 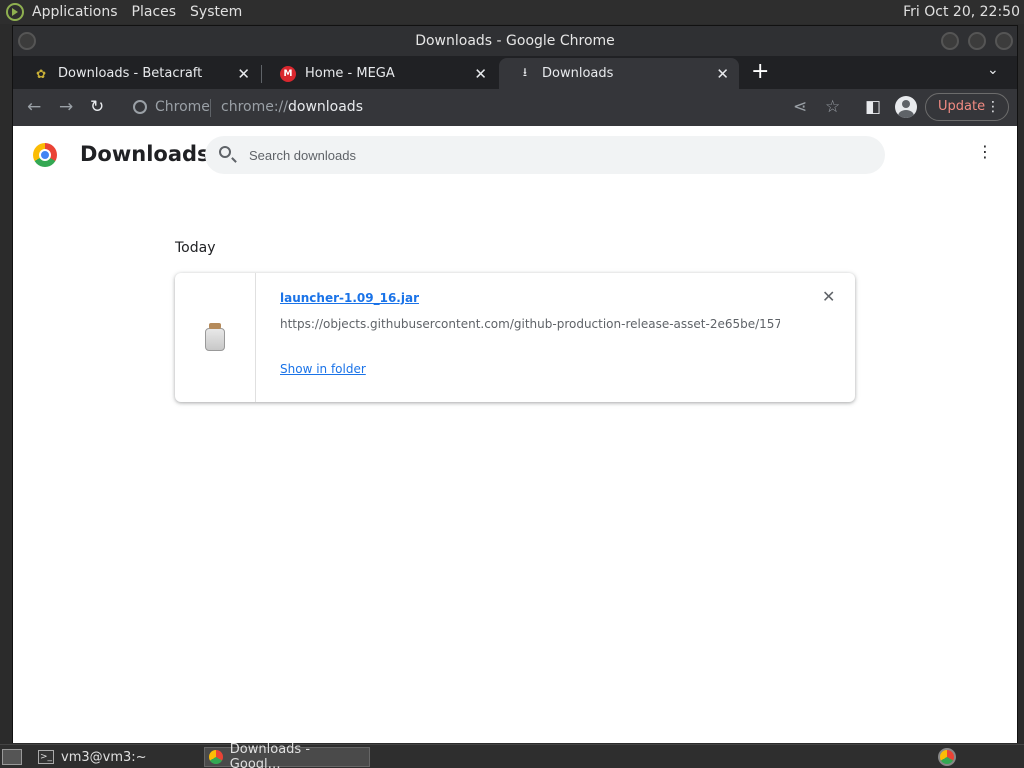 What do you see at coordinates (288, 73) in the screenshot?
I see `mega-icon: M` at bounding box center [288, 73].